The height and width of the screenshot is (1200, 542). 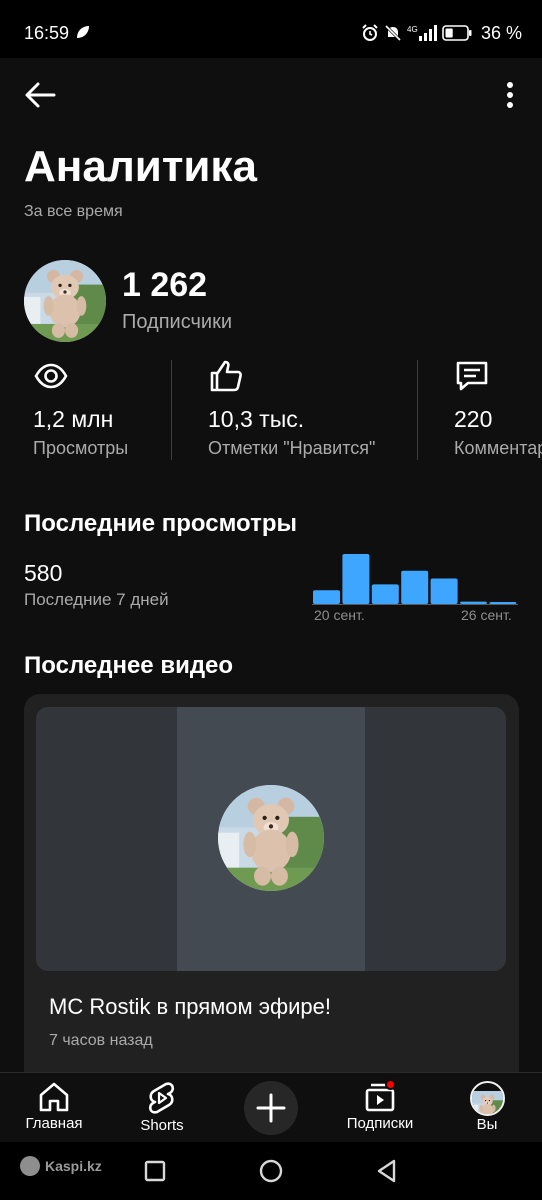 I want to click on create-button, so click(x=271, y=1108).